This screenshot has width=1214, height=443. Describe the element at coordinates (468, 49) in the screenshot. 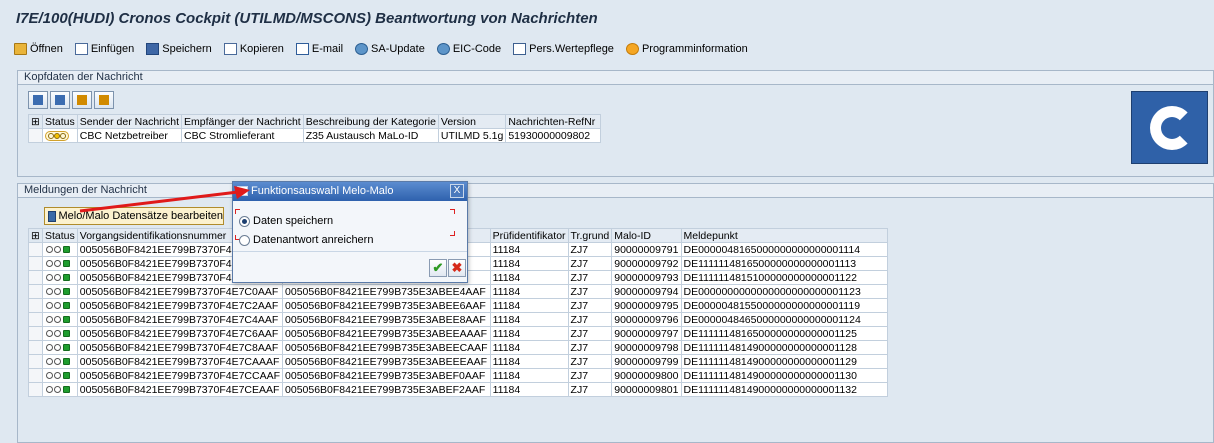

I see `eic-code-button: EIC-Code` at that location.